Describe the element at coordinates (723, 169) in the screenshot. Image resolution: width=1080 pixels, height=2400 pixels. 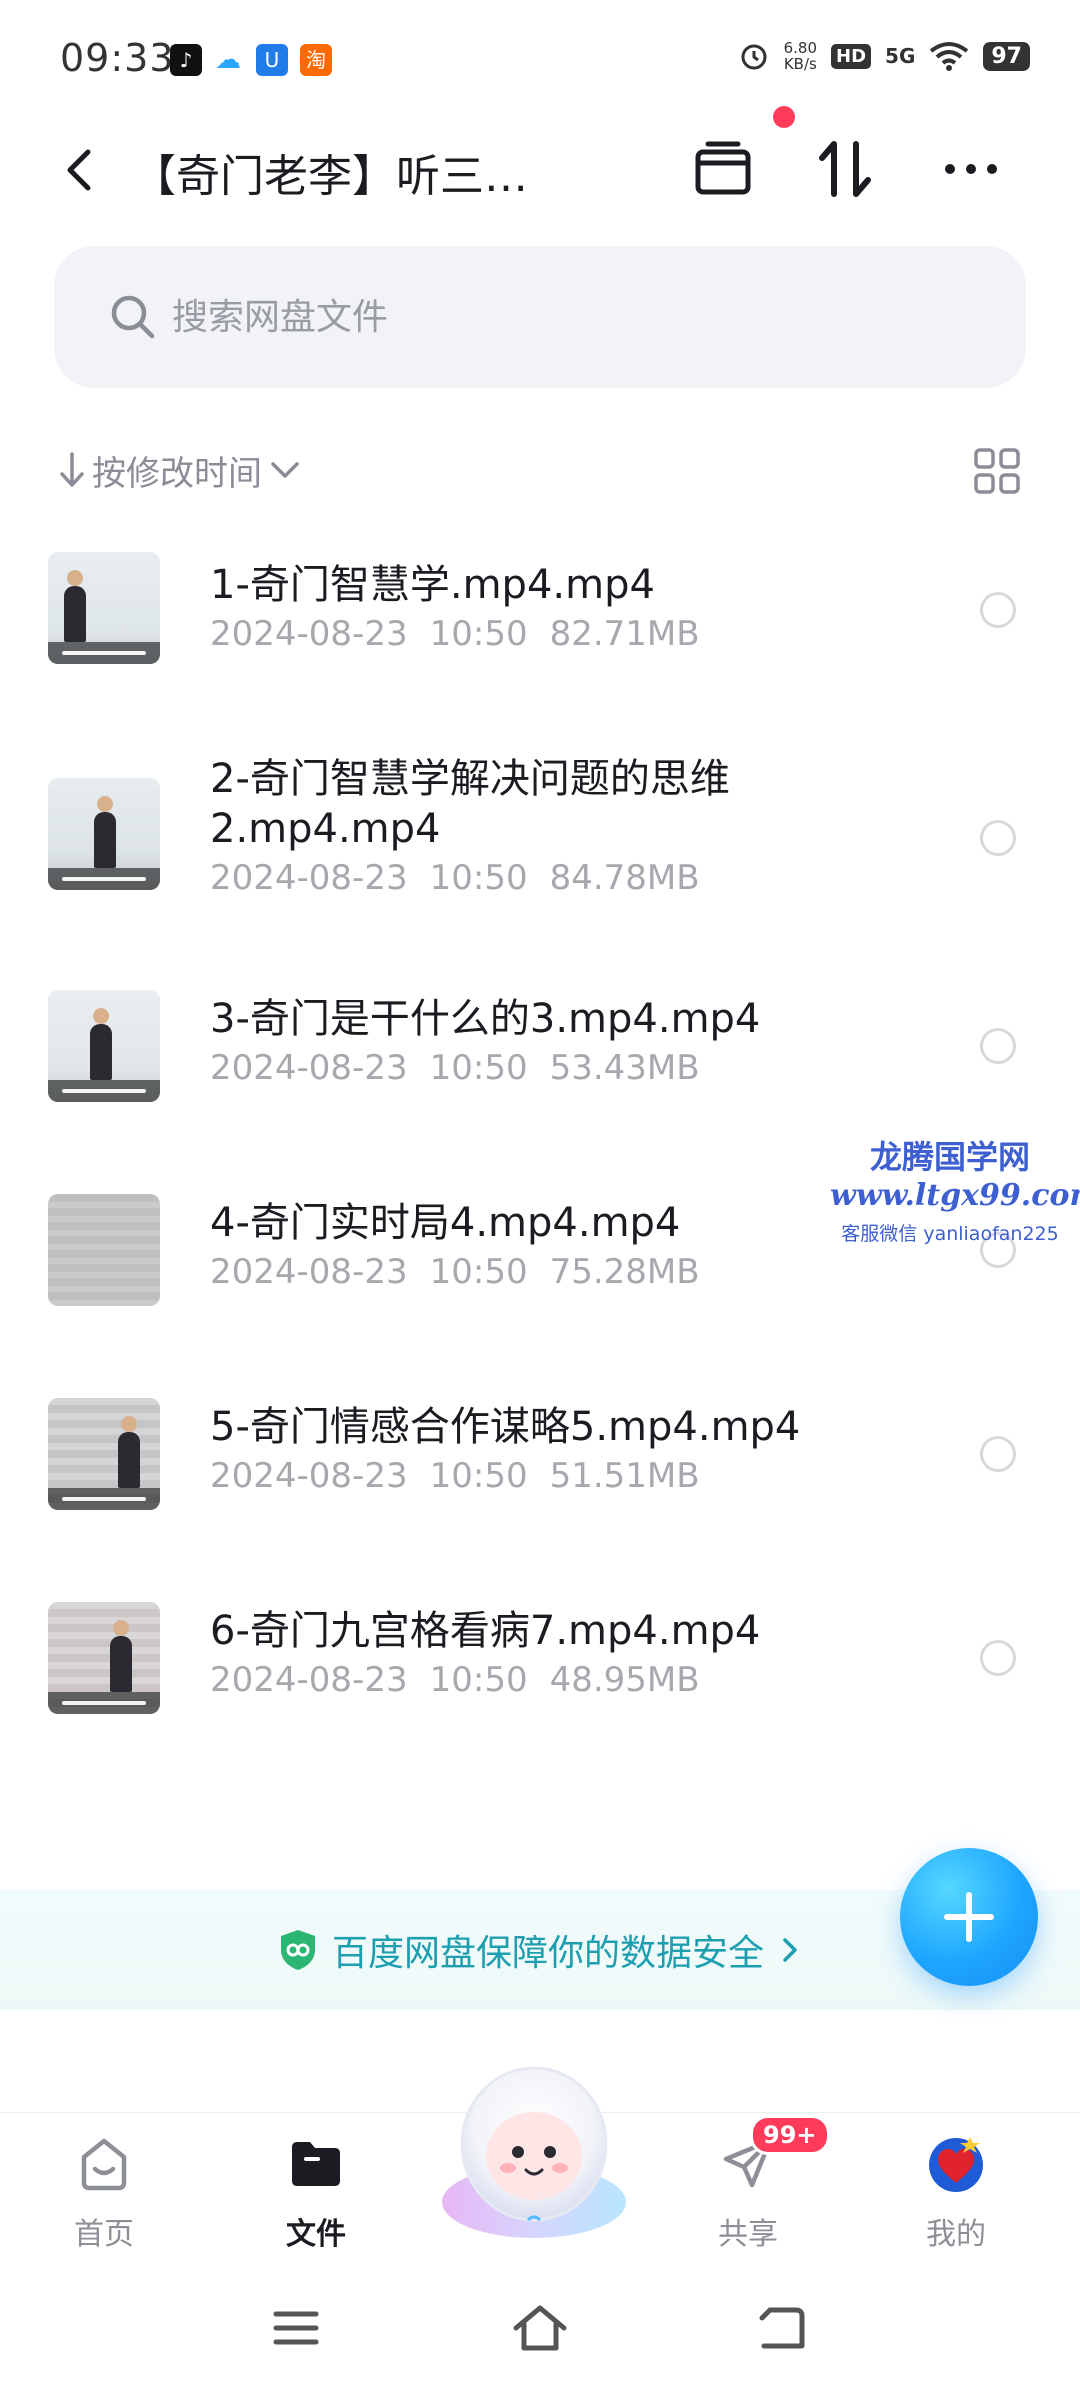
I see `transfer-box-icon` at that location.